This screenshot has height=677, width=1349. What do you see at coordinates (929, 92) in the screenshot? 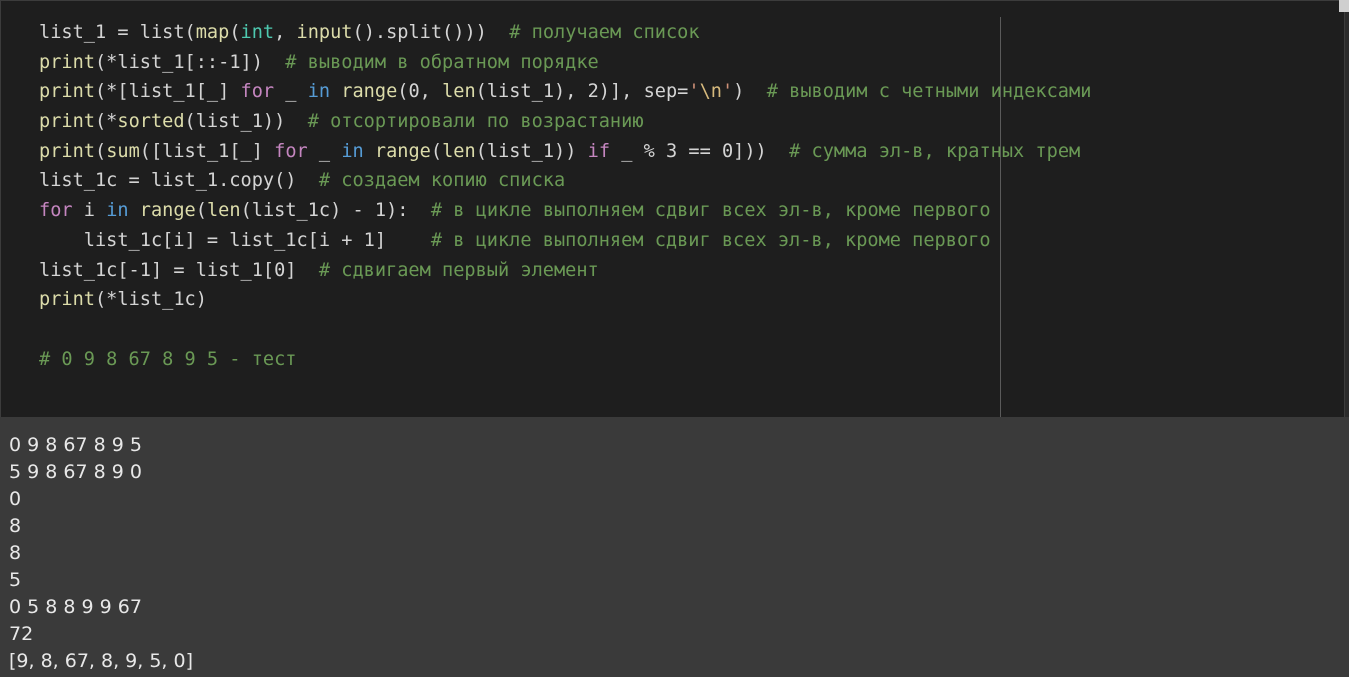
I see `code-comment: # выводим с четными индексами` at bounding box center [929, 92].